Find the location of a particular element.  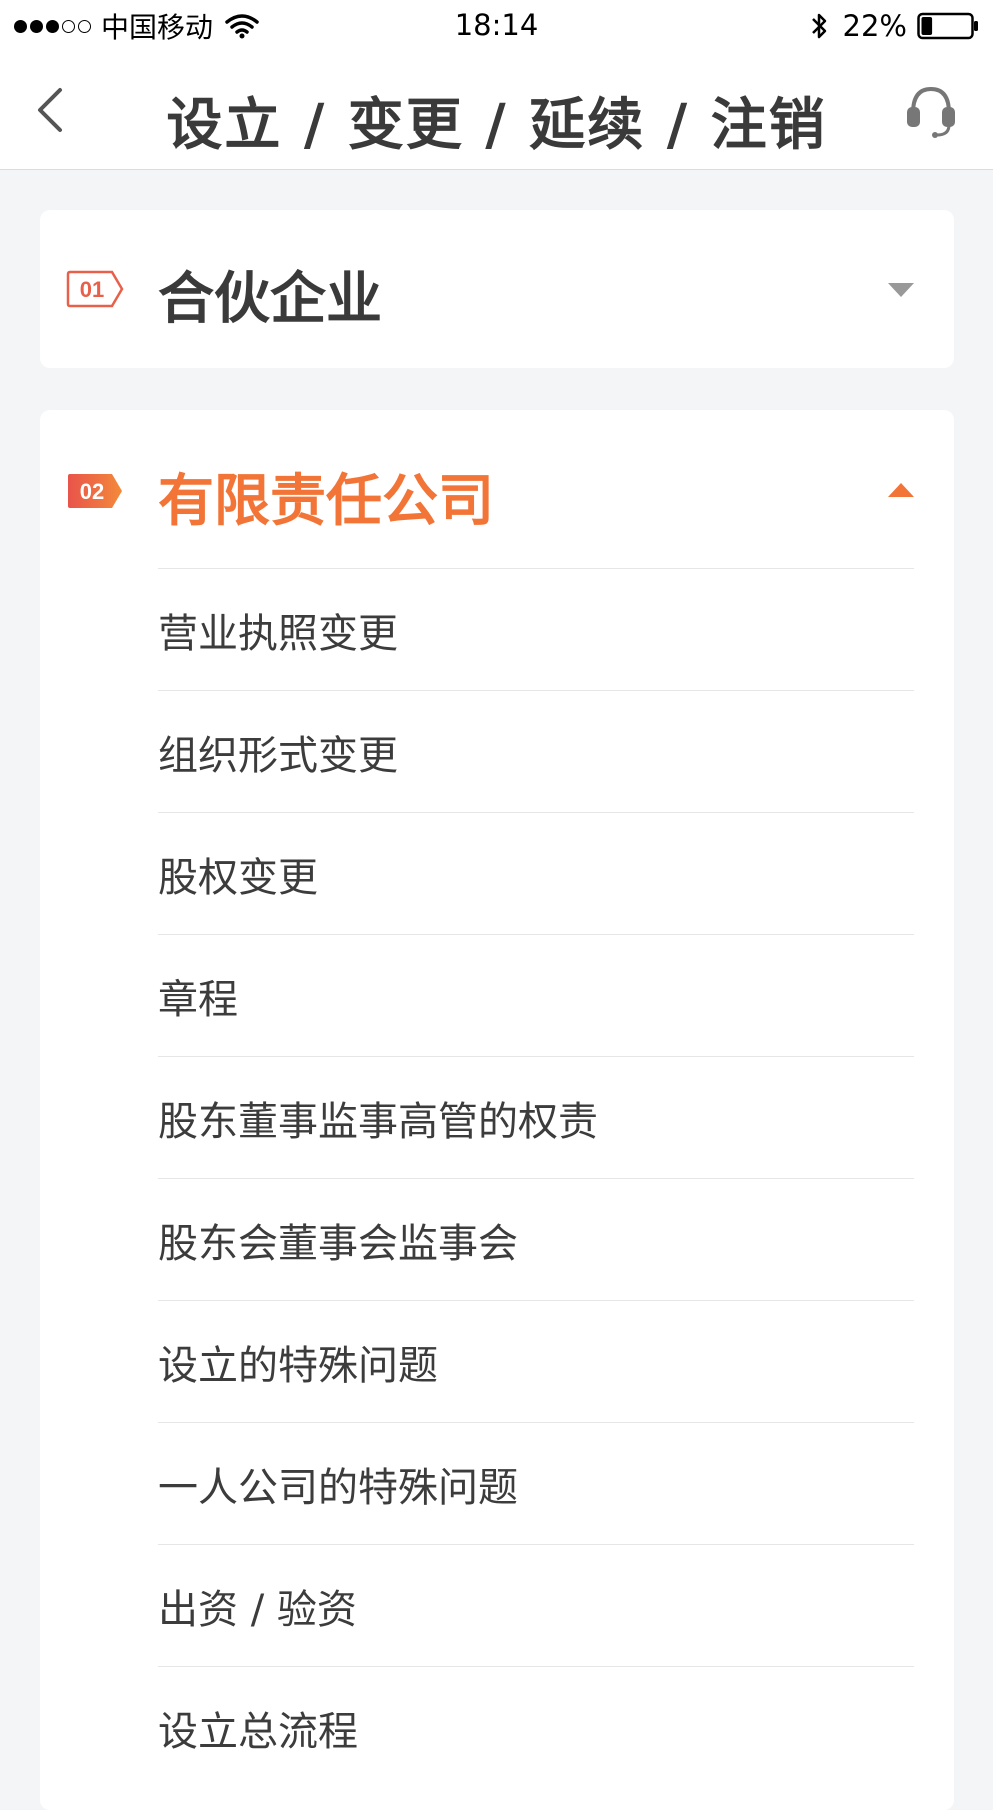

section-title: 有限责任公司 is located at coordinates (326, 501).